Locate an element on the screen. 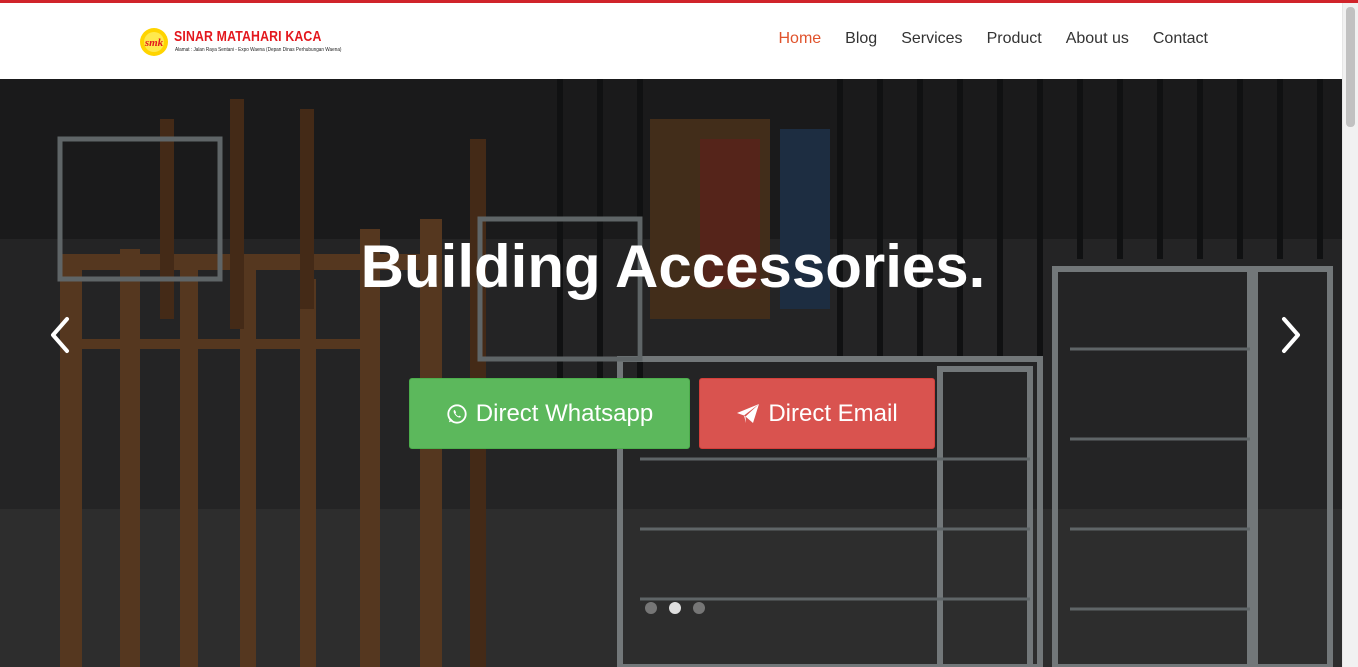 The height and width of the screenshot is (667, 1358). carousel-next-button is located at coordinates (1291, 335).